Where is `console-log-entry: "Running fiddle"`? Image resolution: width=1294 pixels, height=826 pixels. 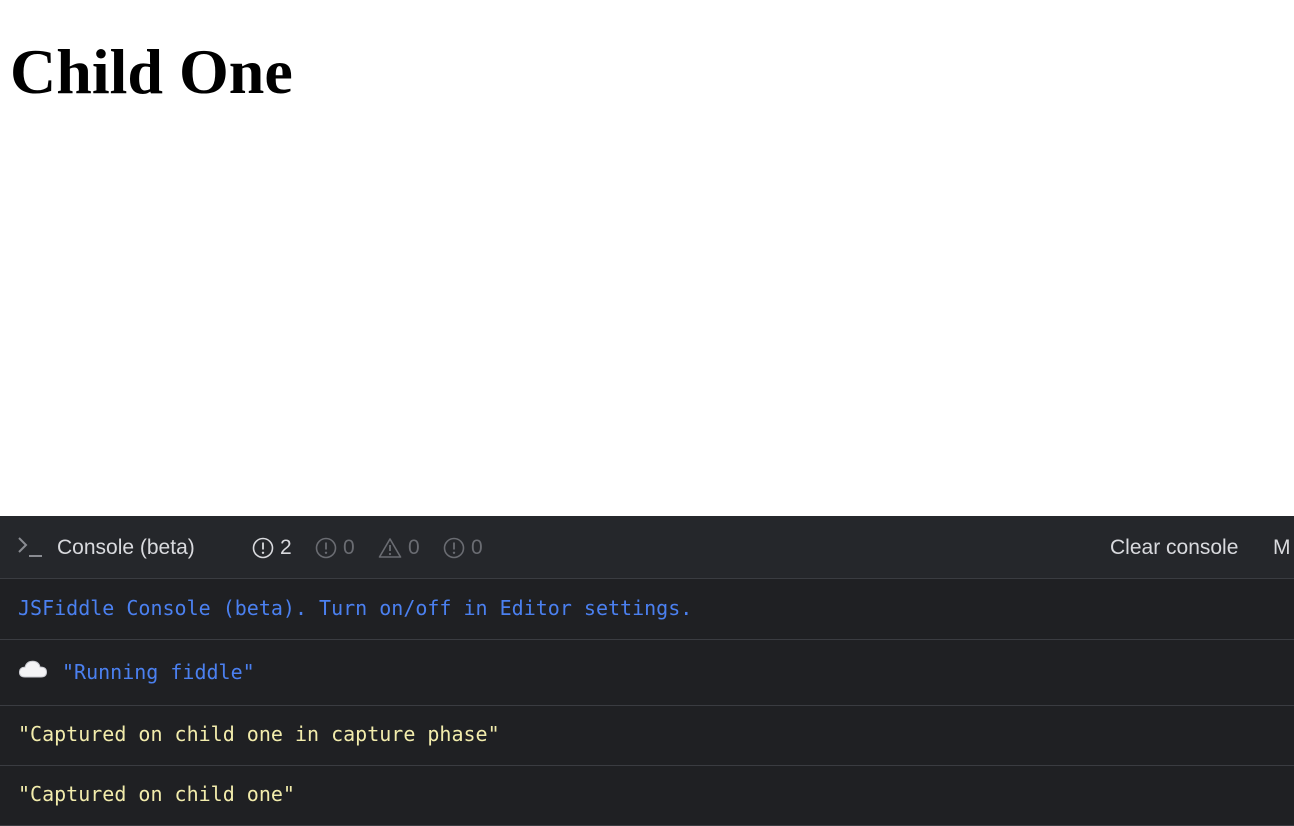 console-log-entry: "Running fiddle" is located at coordinates (647, 673).